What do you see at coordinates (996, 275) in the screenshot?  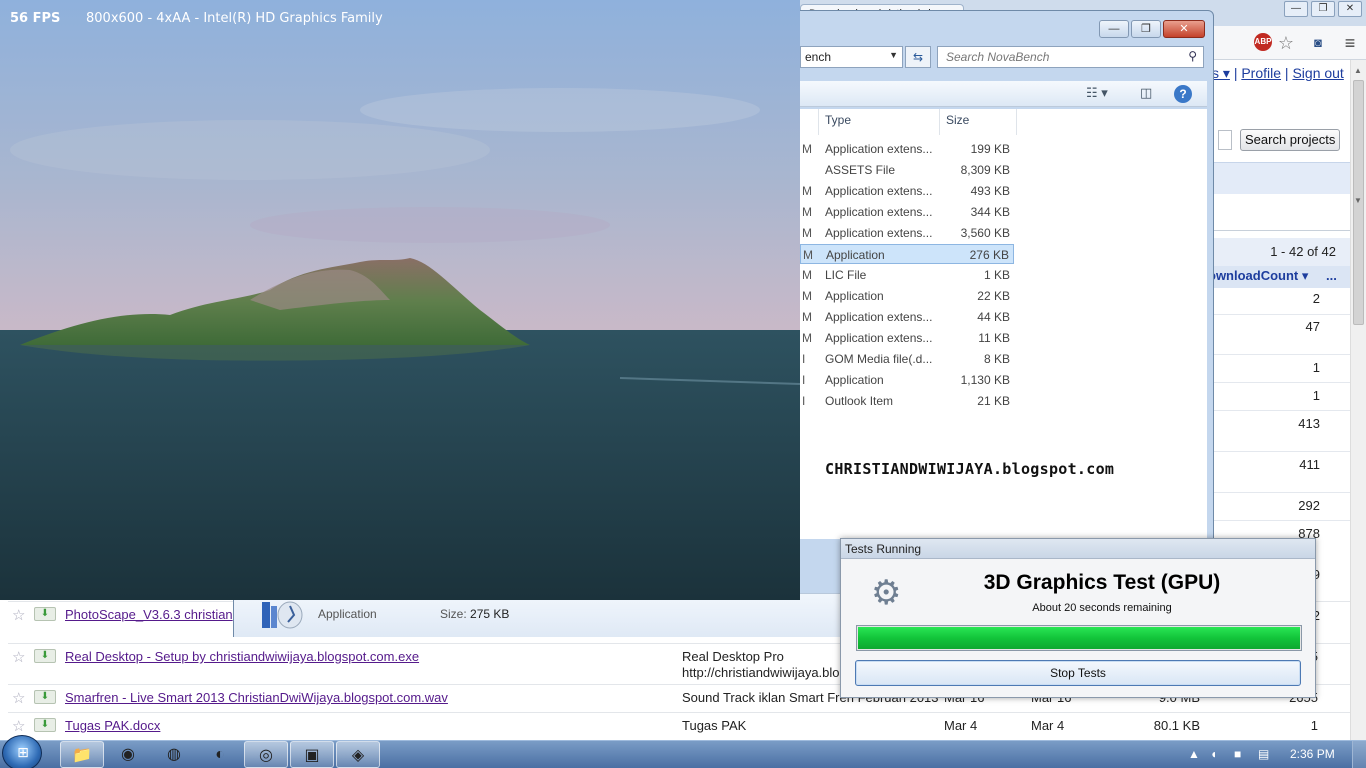 I see `file-size: 1 KB` at bounding box center [996, 275].